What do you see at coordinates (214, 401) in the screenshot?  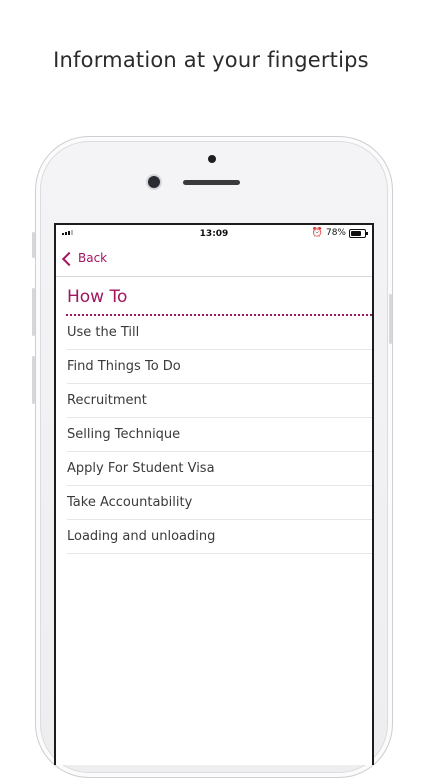 I see `list-item: Recruitment` at bounding box center [214, 401].